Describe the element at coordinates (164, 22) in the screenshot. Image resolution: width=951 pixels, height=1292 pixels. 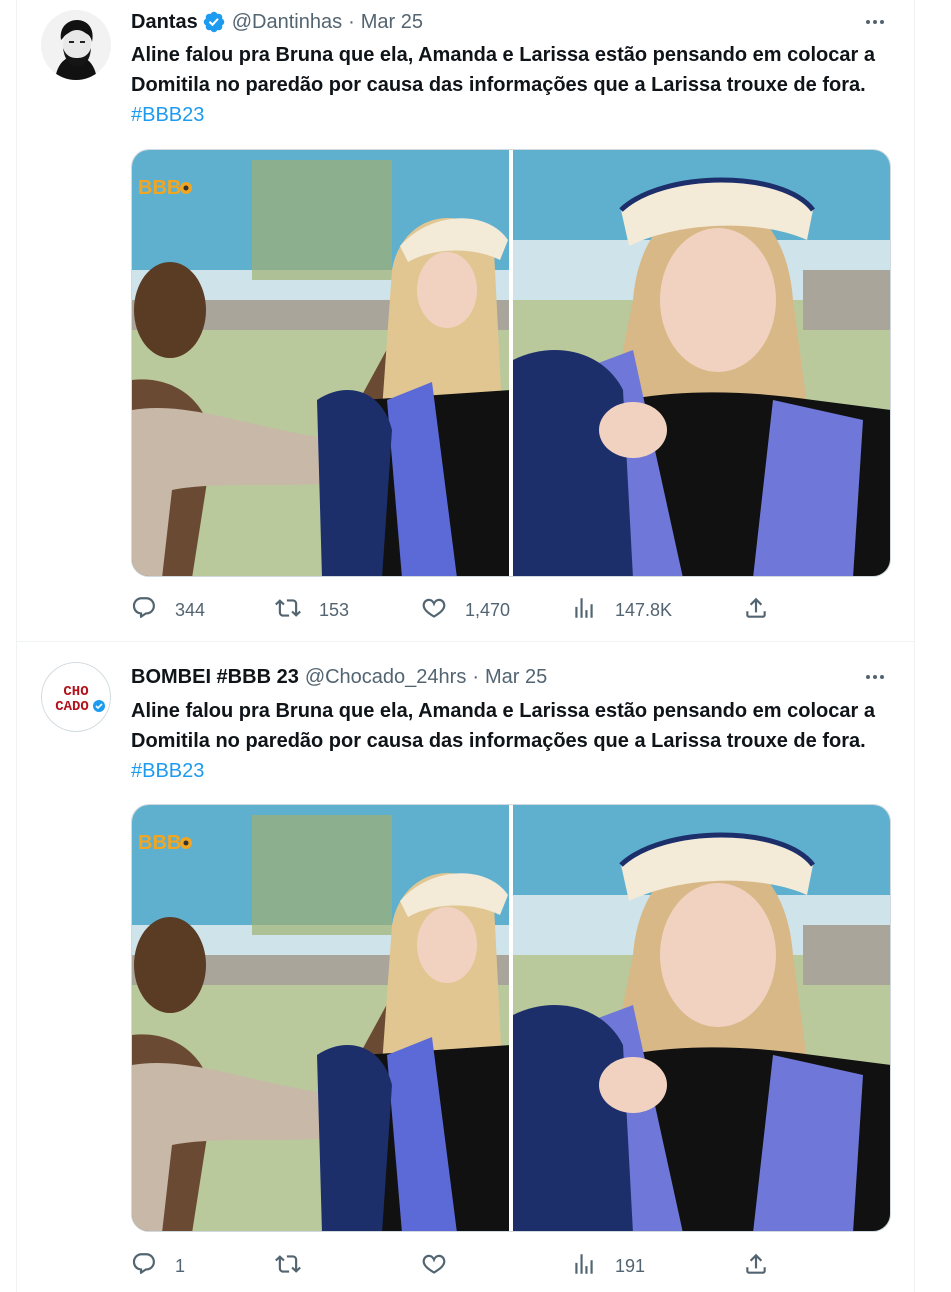
I see `display-name: Dantas` at that location.